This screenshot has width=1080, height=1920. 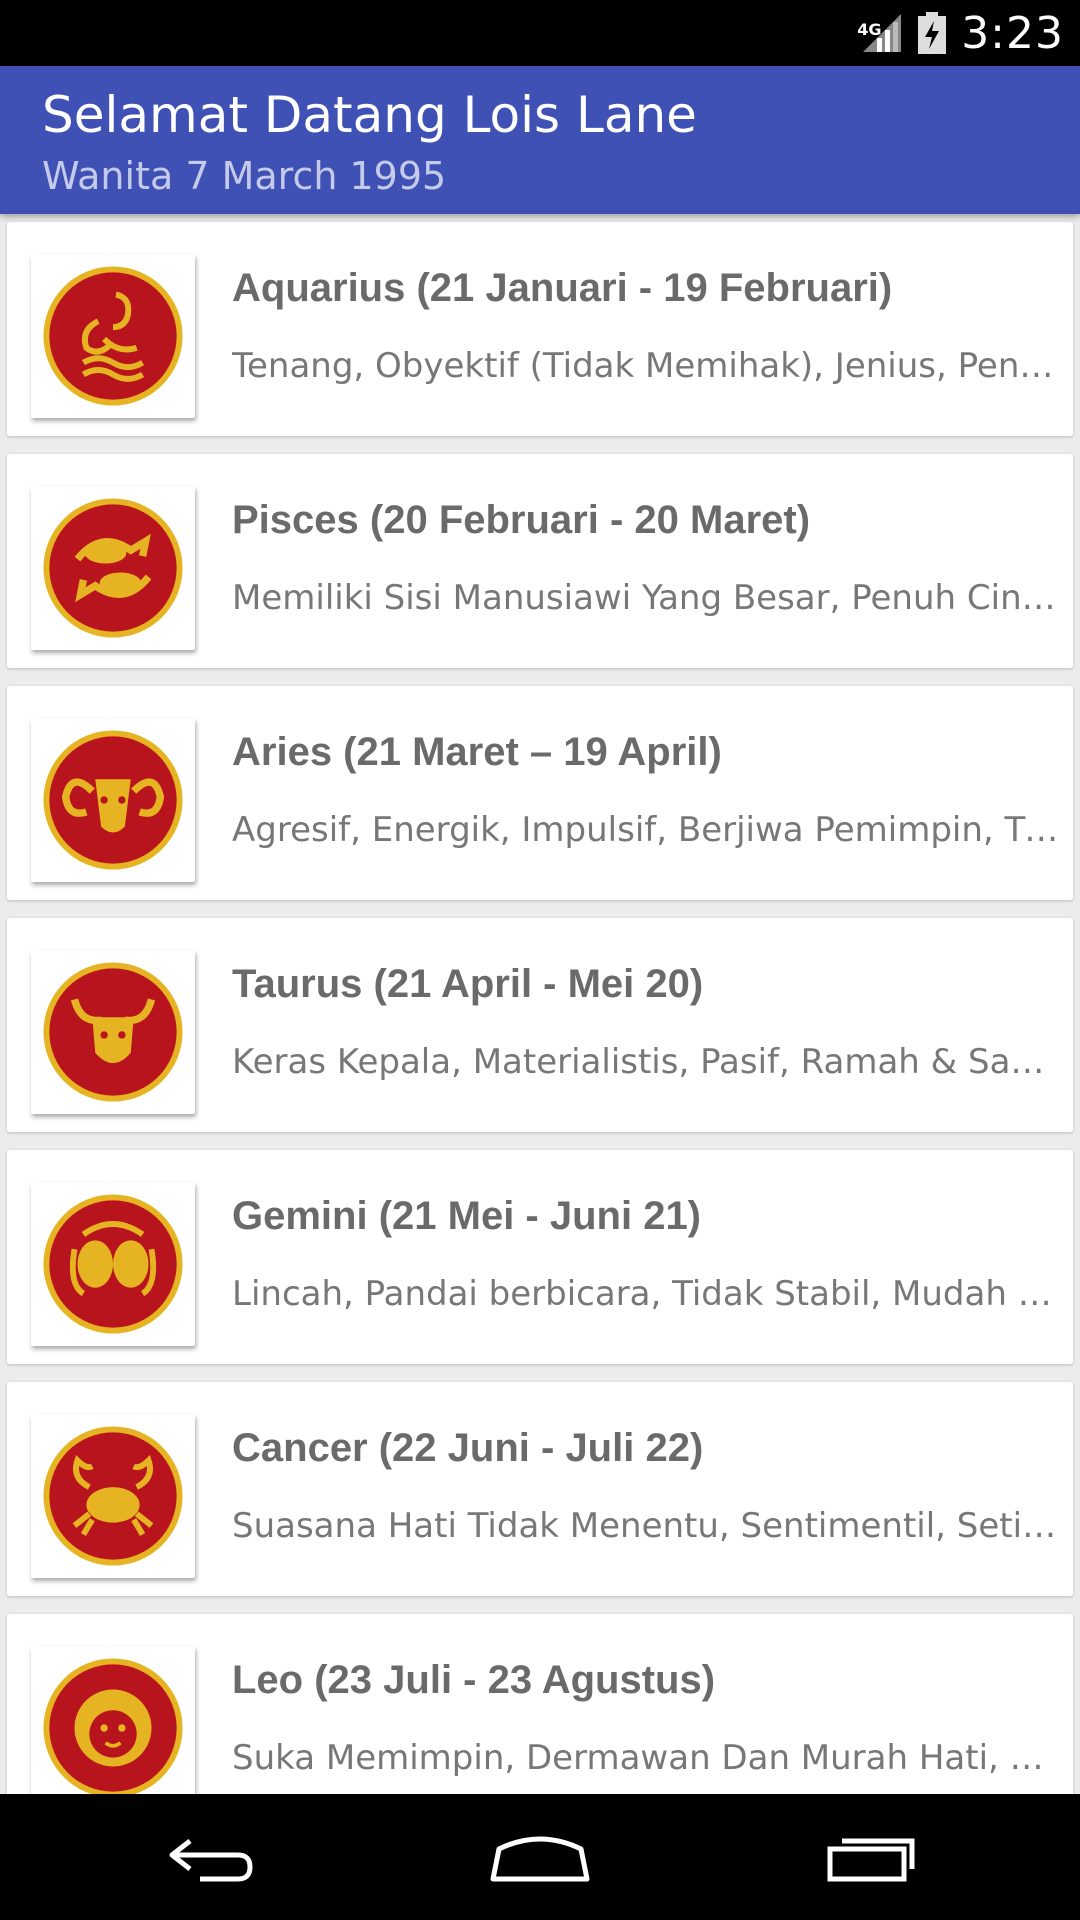 I want to click on status-bar: 4G 3:23, so click(x=540, y=33).